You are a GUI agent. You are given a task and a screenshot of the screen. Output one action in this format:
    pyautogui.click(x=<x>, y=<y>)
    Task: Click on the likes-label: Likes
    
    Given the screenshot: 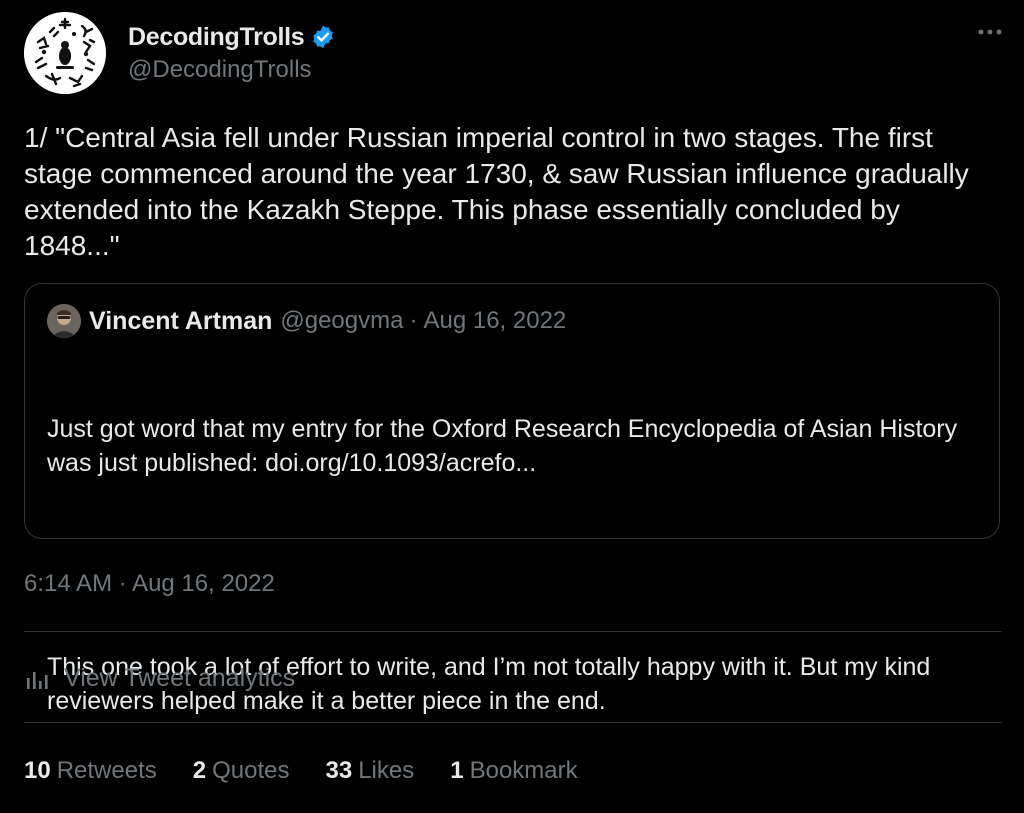 What is the action you would take?
    pyautogui.click(x=386, y=770)
    